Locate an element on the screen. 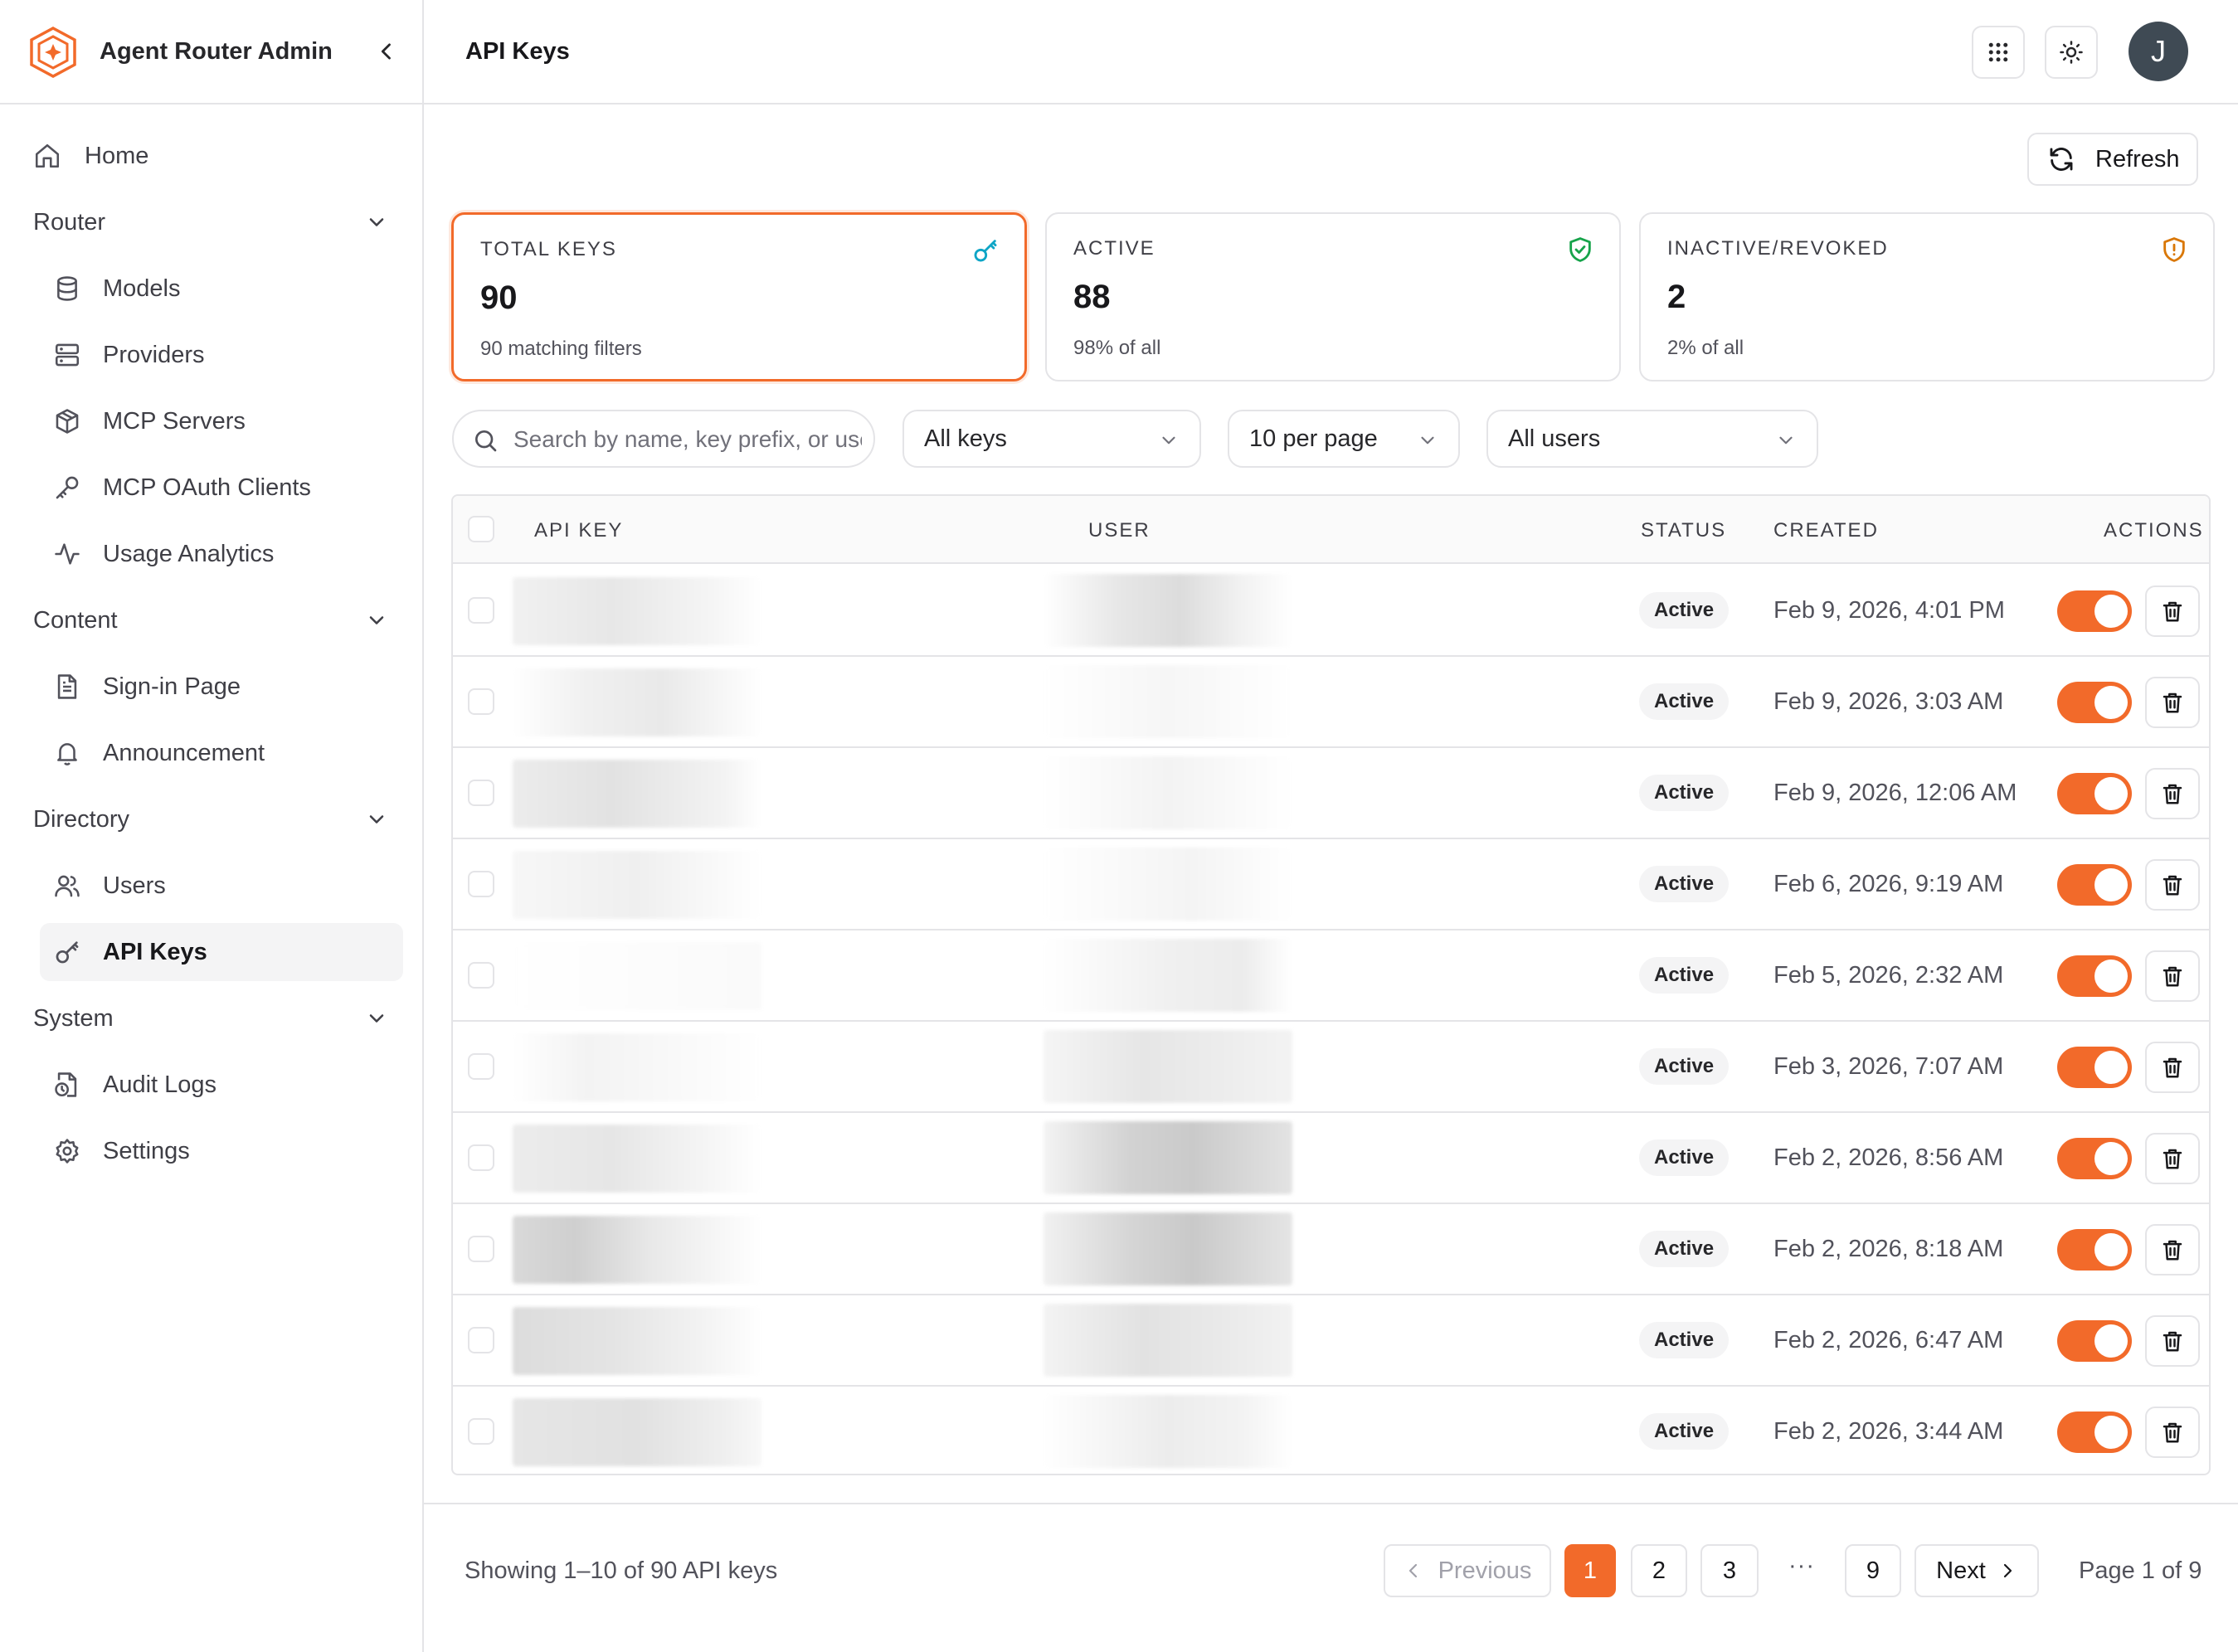 Image resolution: width=2238 pixels, height=1652 pixels. stat-label: TOTAL KEYS is located at coordinates (548, 249).